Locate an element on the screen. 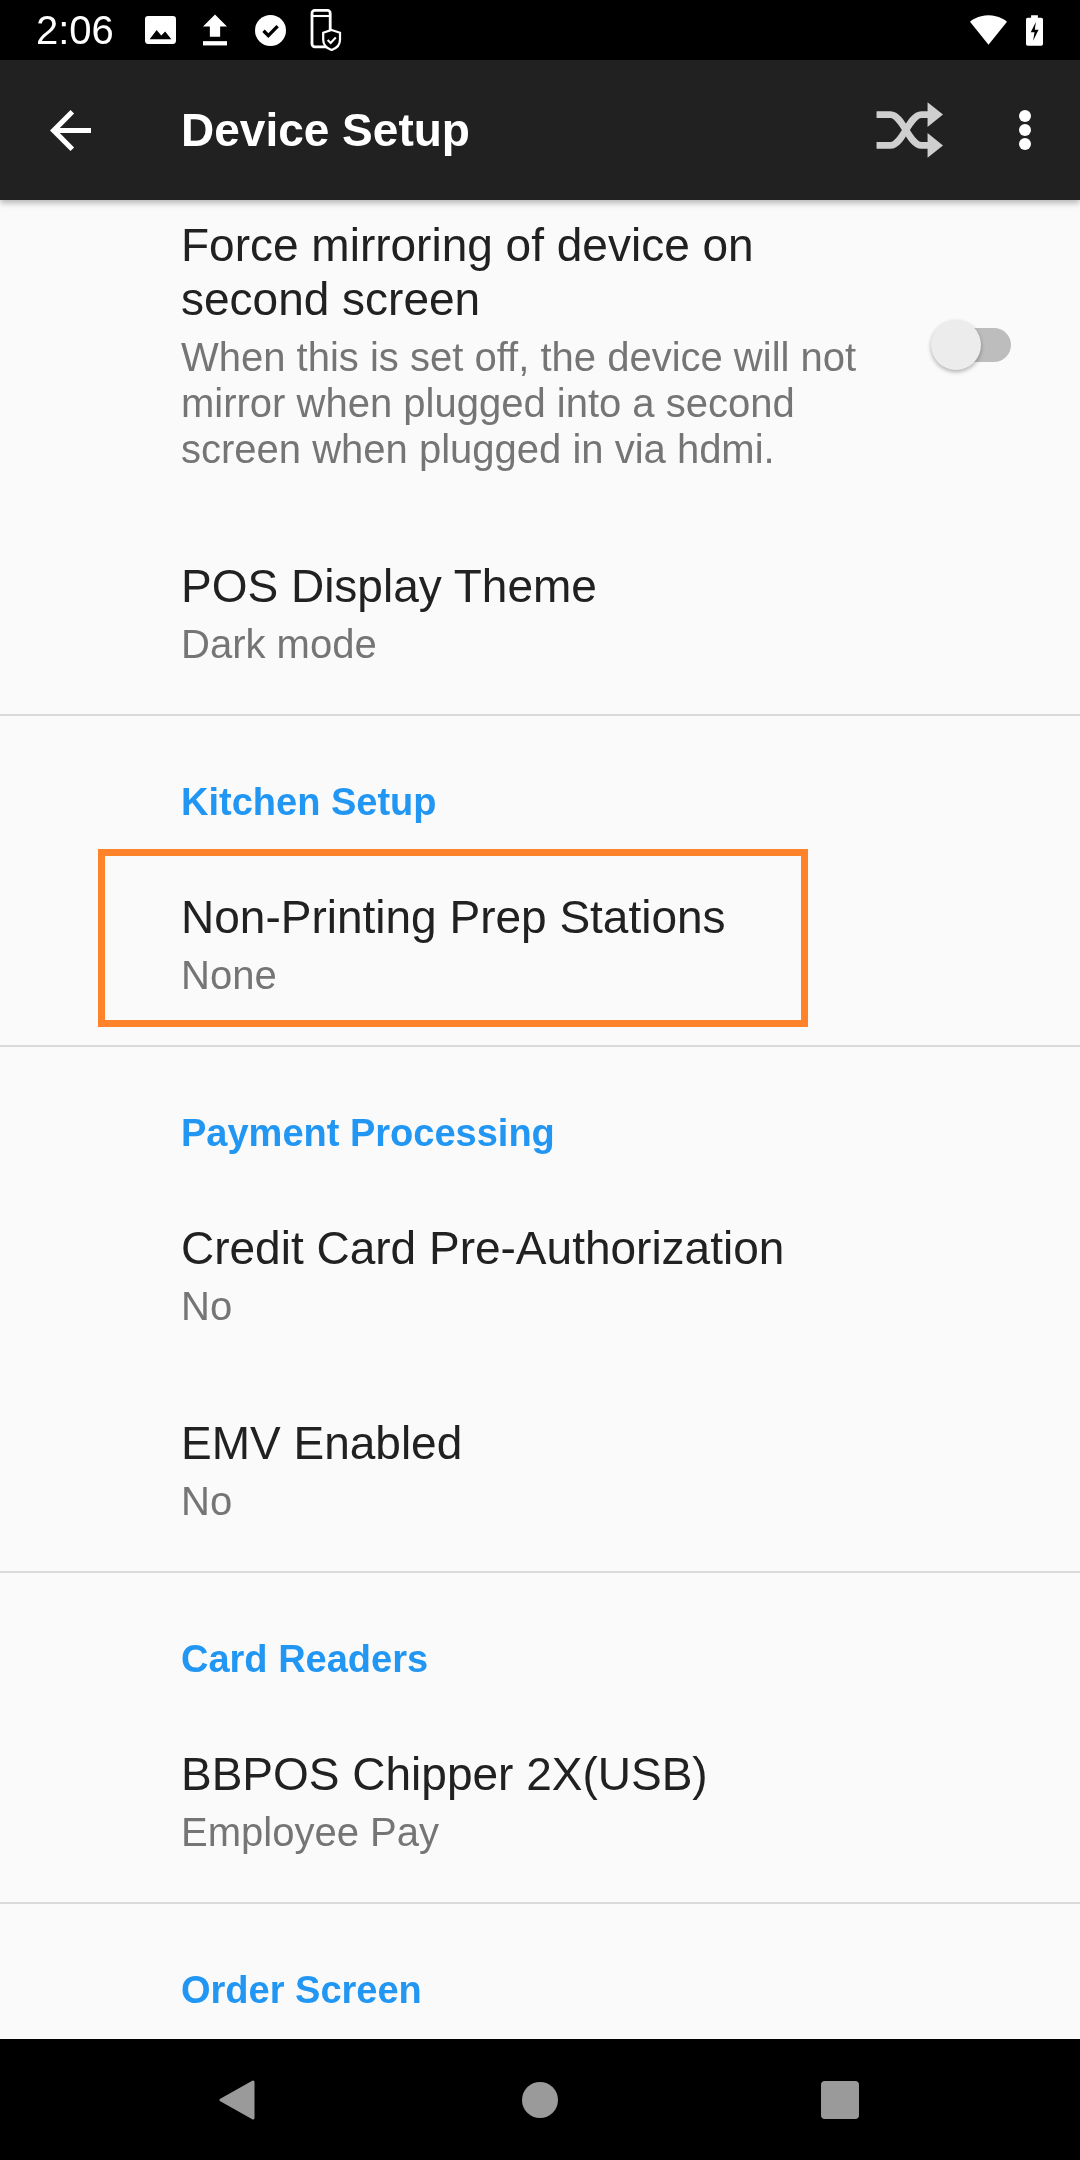 The width and height of the screenshot is (1080, 2160). wifi-icon is located at coordinates (988, 30).